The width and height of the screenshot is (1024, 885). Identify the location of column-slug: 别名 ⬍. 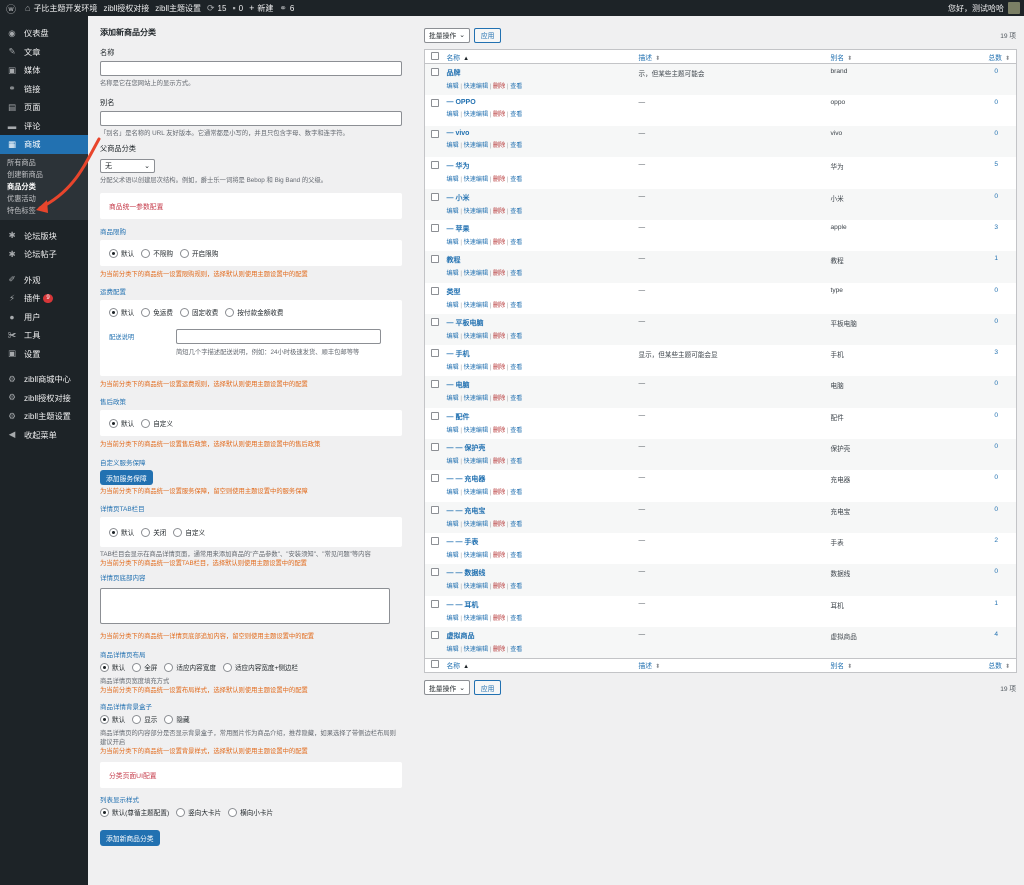
(899, 56).